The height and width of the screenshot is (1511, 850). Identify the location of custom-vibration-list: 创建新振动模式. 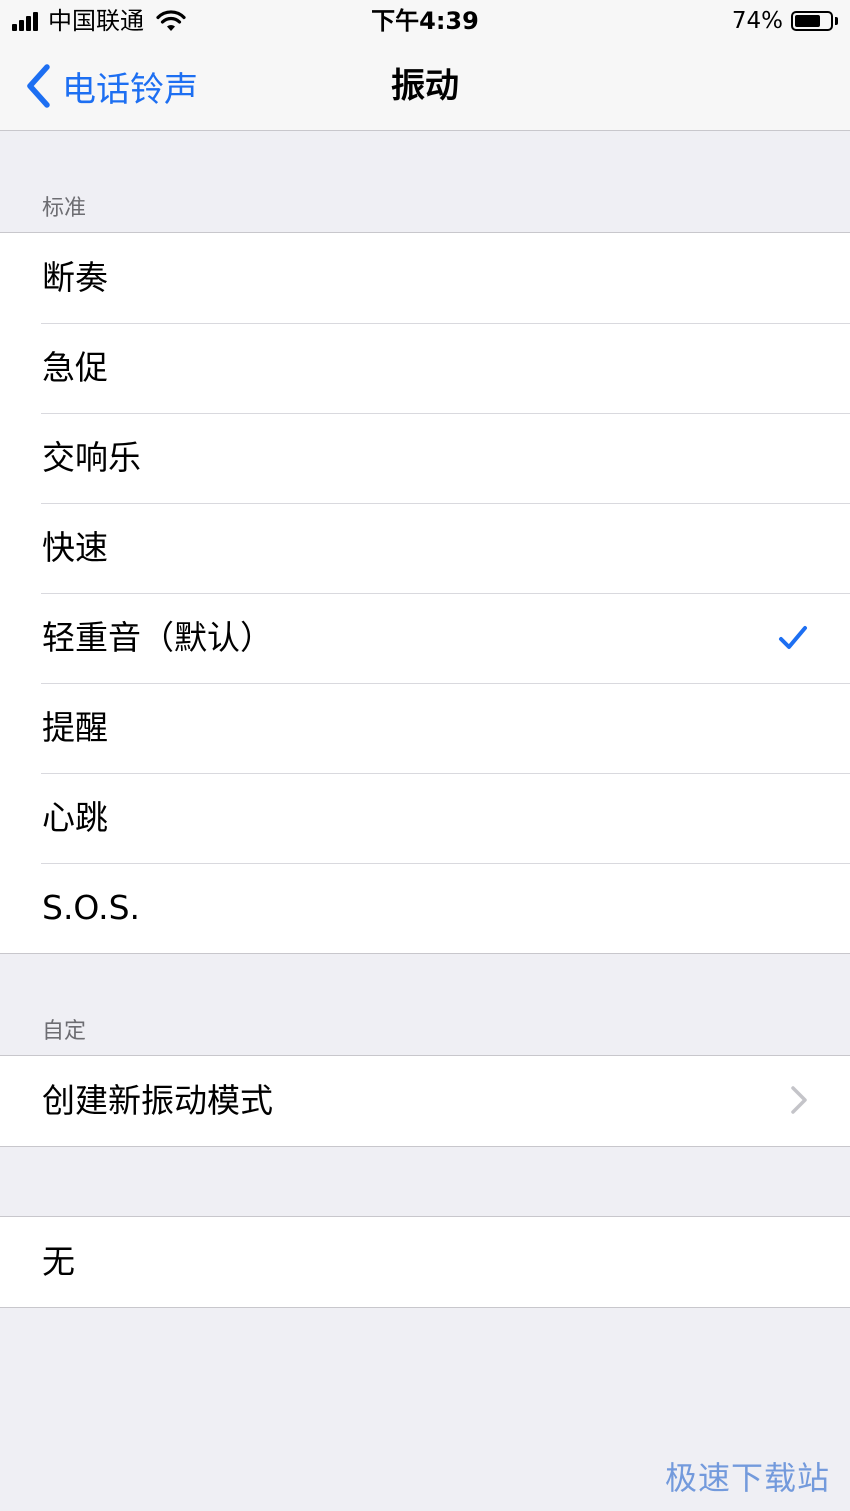
(425, 1101).